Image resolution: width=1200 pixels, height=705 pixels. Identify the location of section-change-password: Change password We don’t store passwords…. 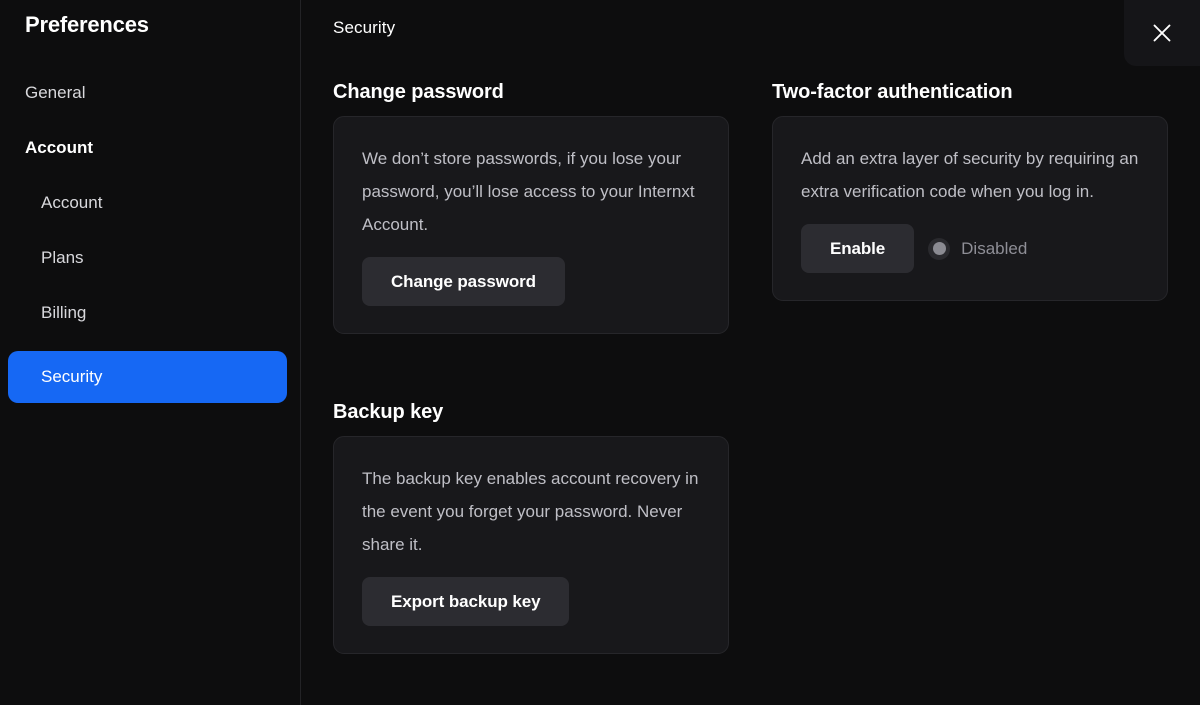
(531, 207).